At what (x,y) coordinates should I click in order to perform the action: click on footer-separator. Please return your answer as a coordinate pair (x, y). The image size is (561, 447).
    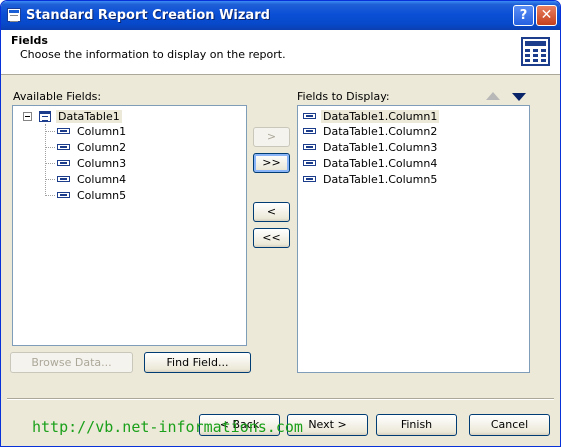
    Looking at the image, I should click on (280, 399).